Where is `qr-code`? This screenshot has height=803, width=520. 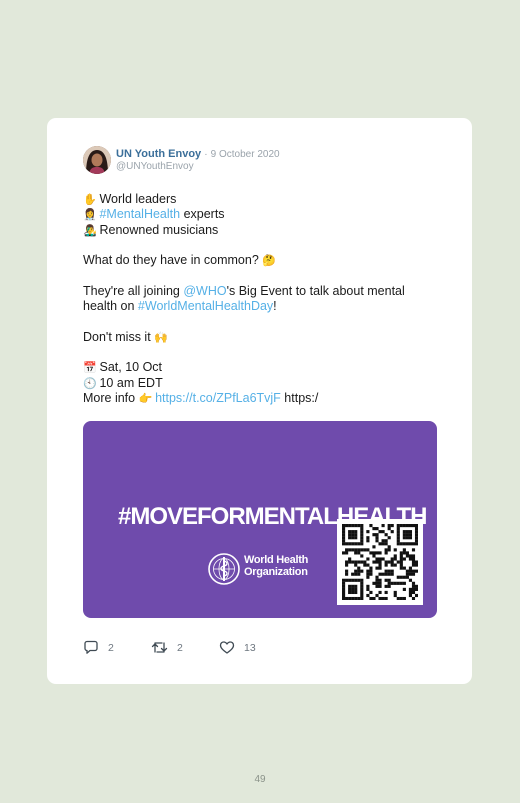 qr-code is located at coordinates (380, 562).